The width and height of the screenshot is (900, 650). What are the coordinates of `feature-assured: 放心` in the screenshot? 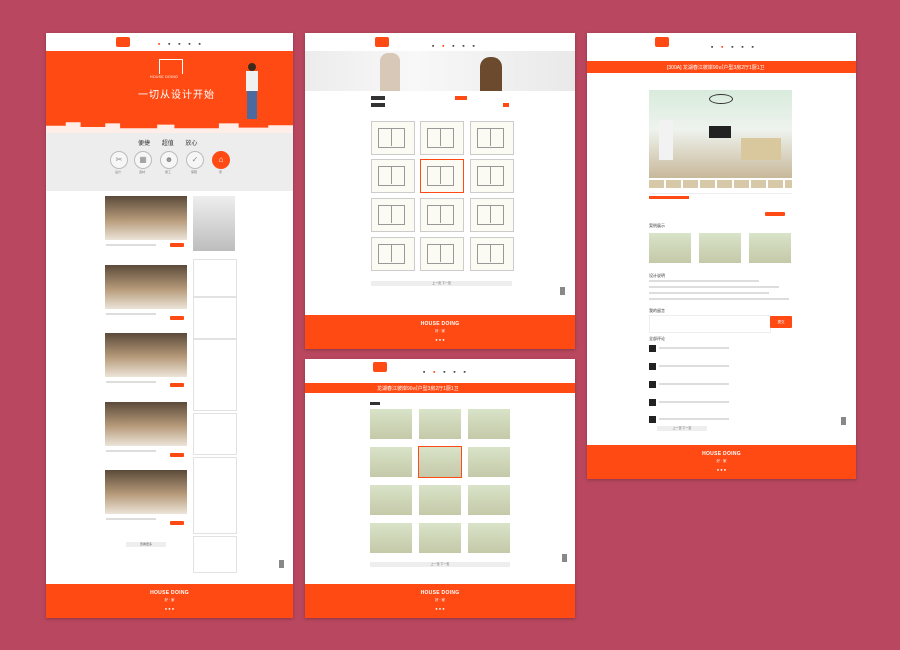 It's located at (191, 144).